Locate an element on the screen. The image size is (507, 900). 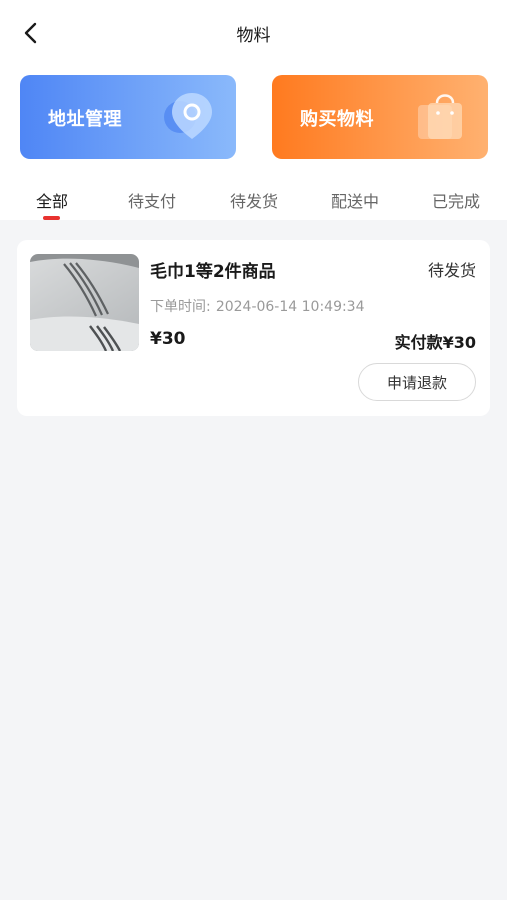
tab-in-delivery: 配送中 is located at coordinates (355, 200).